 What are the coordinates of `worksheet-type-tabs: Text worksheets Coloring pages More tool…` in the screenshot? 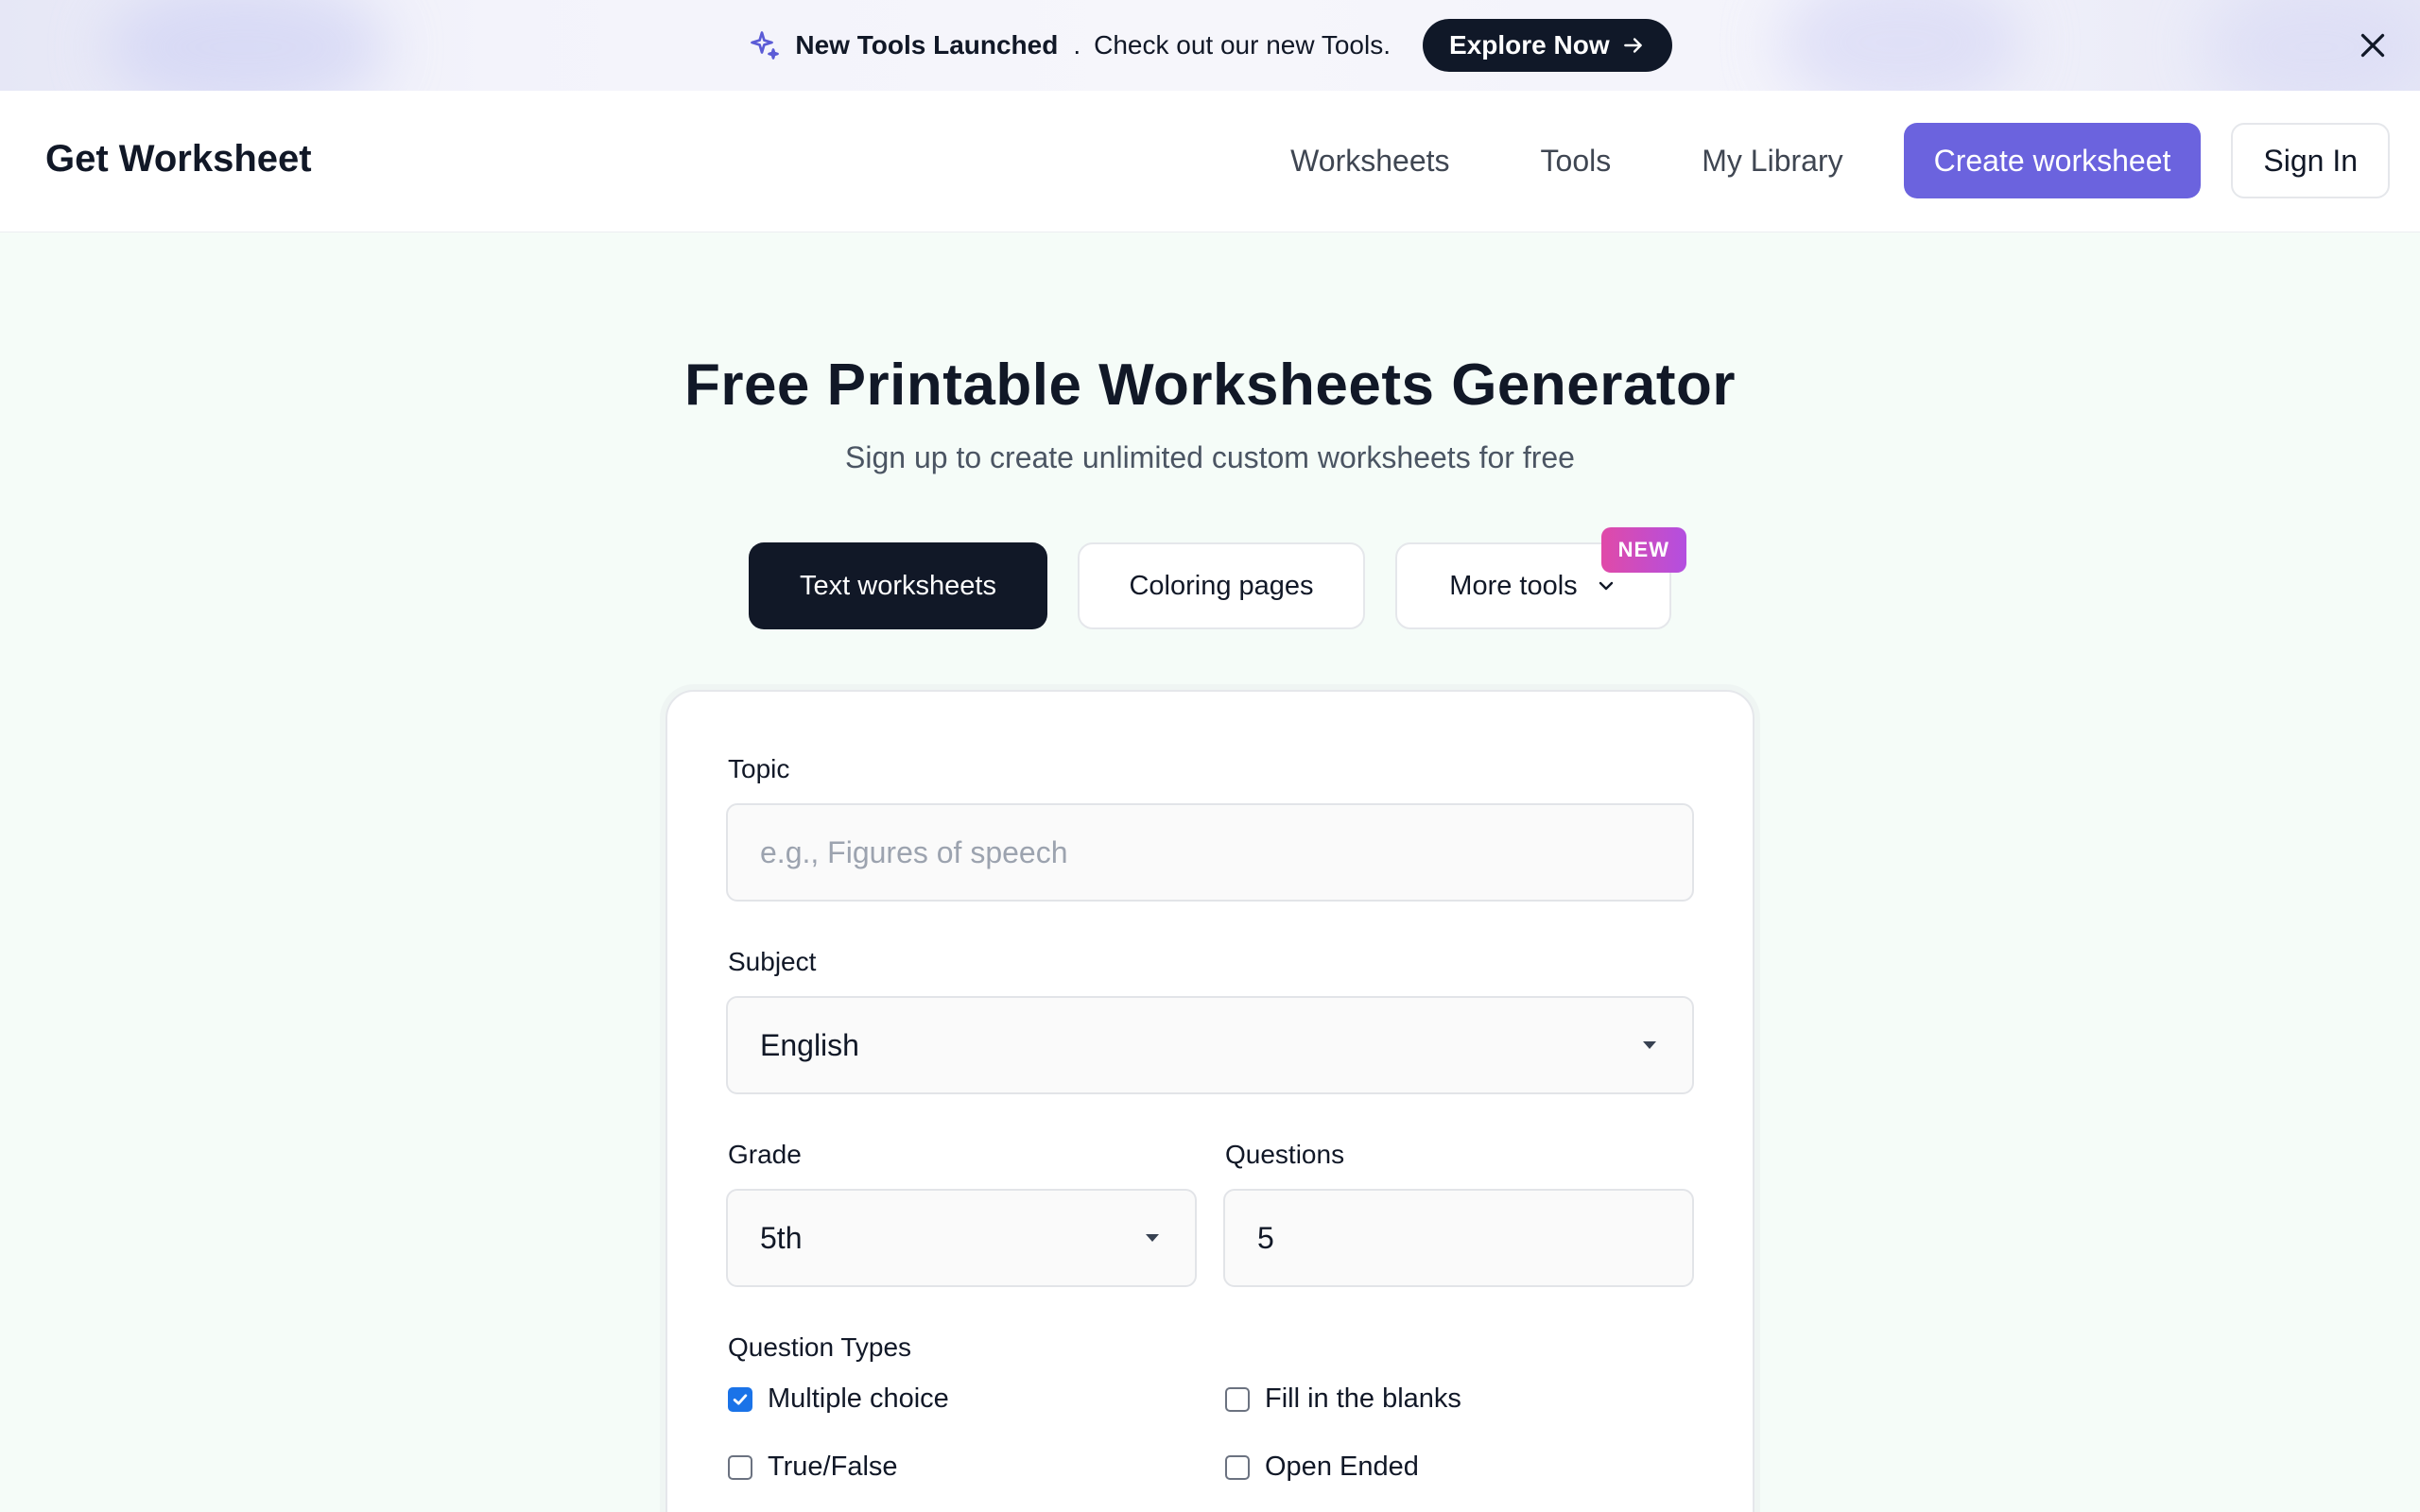 It's located at (1217, 578).